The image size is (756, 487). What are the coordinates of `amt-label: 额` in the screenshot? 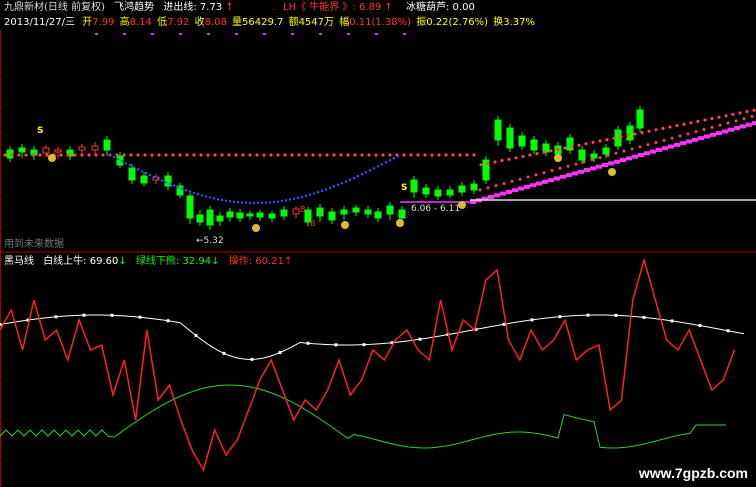 It's located at (293, 22).